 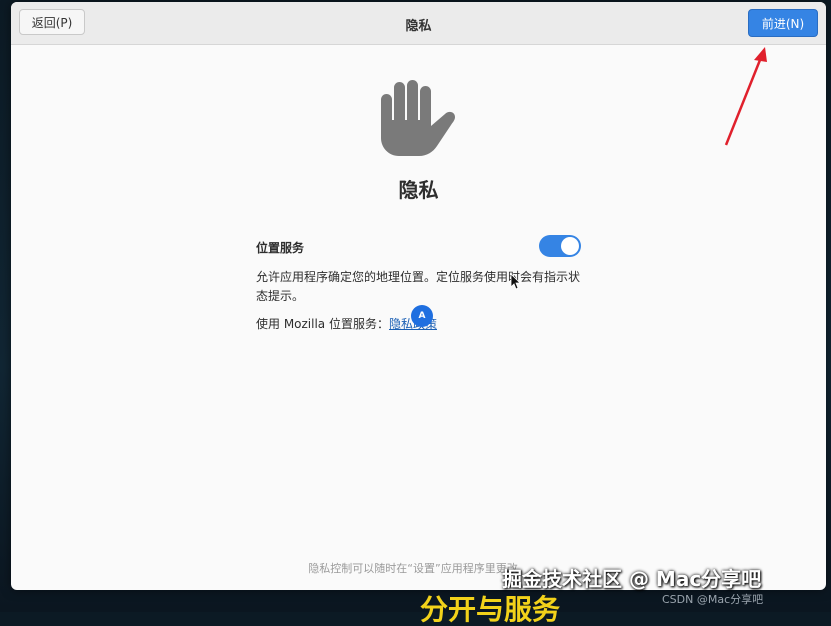 I want to click on window-title: 隐私, so click(x=418, y=26).